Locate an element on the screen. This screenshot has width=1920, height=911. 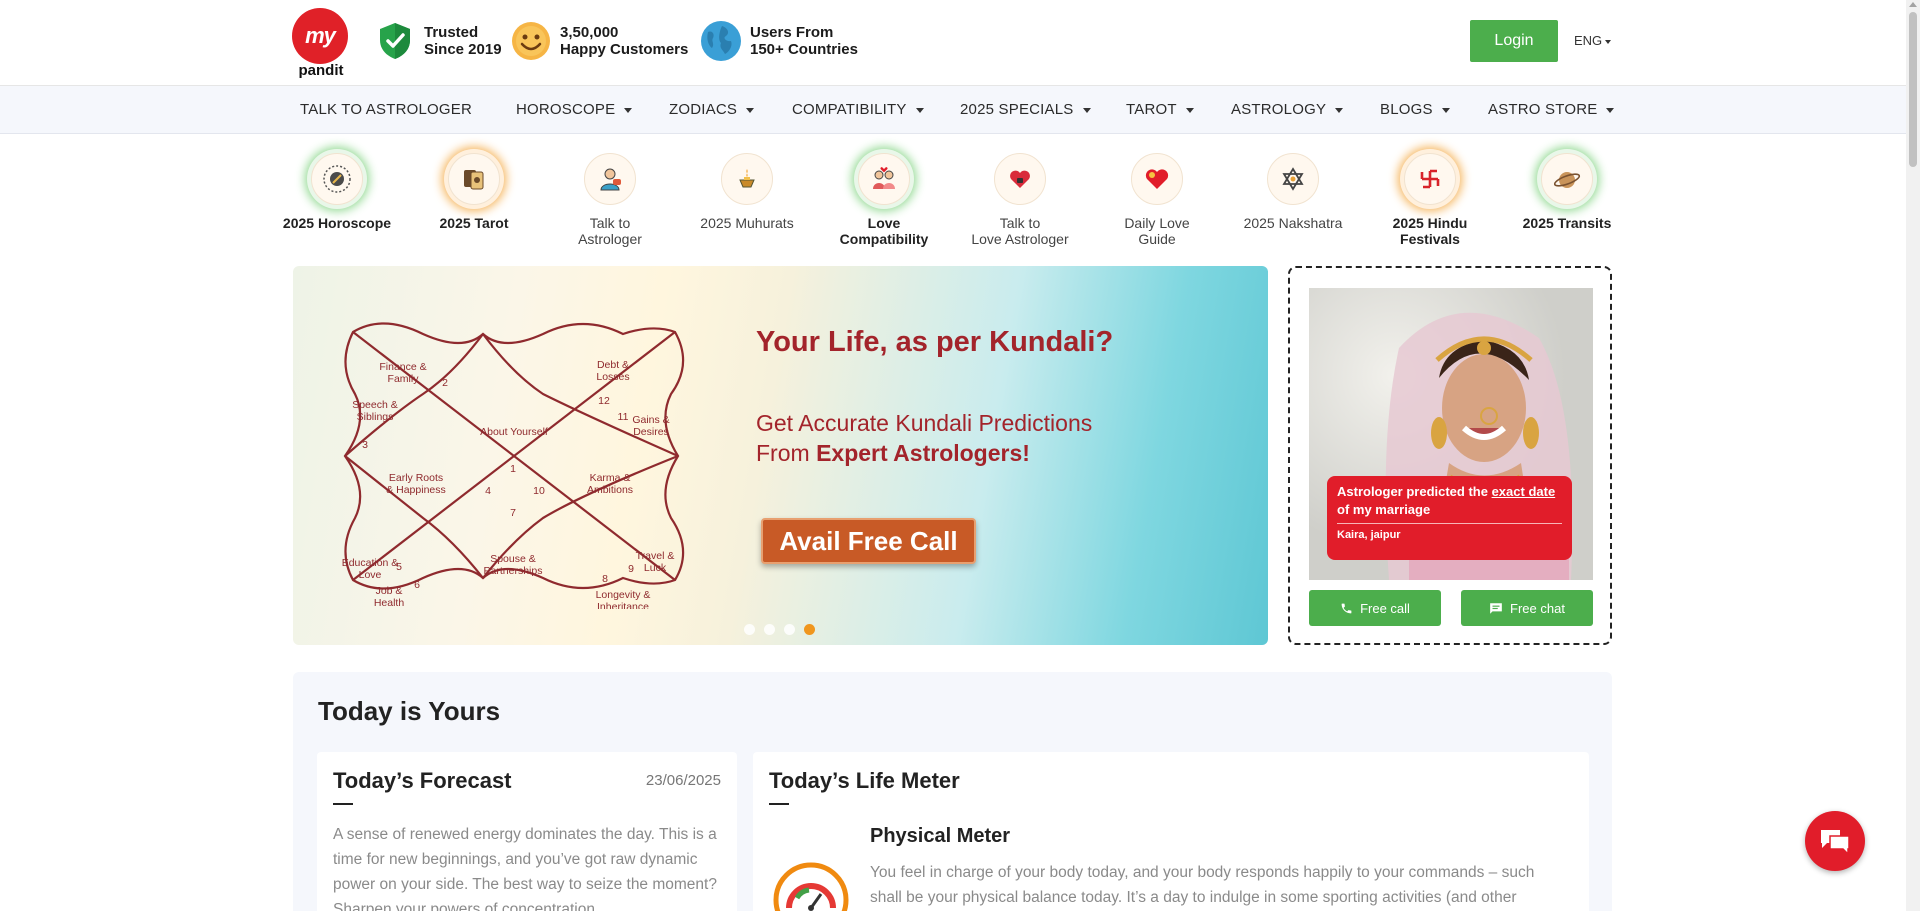
nav-zodiacs: ZODIACS is located at coordinates (711, 109).